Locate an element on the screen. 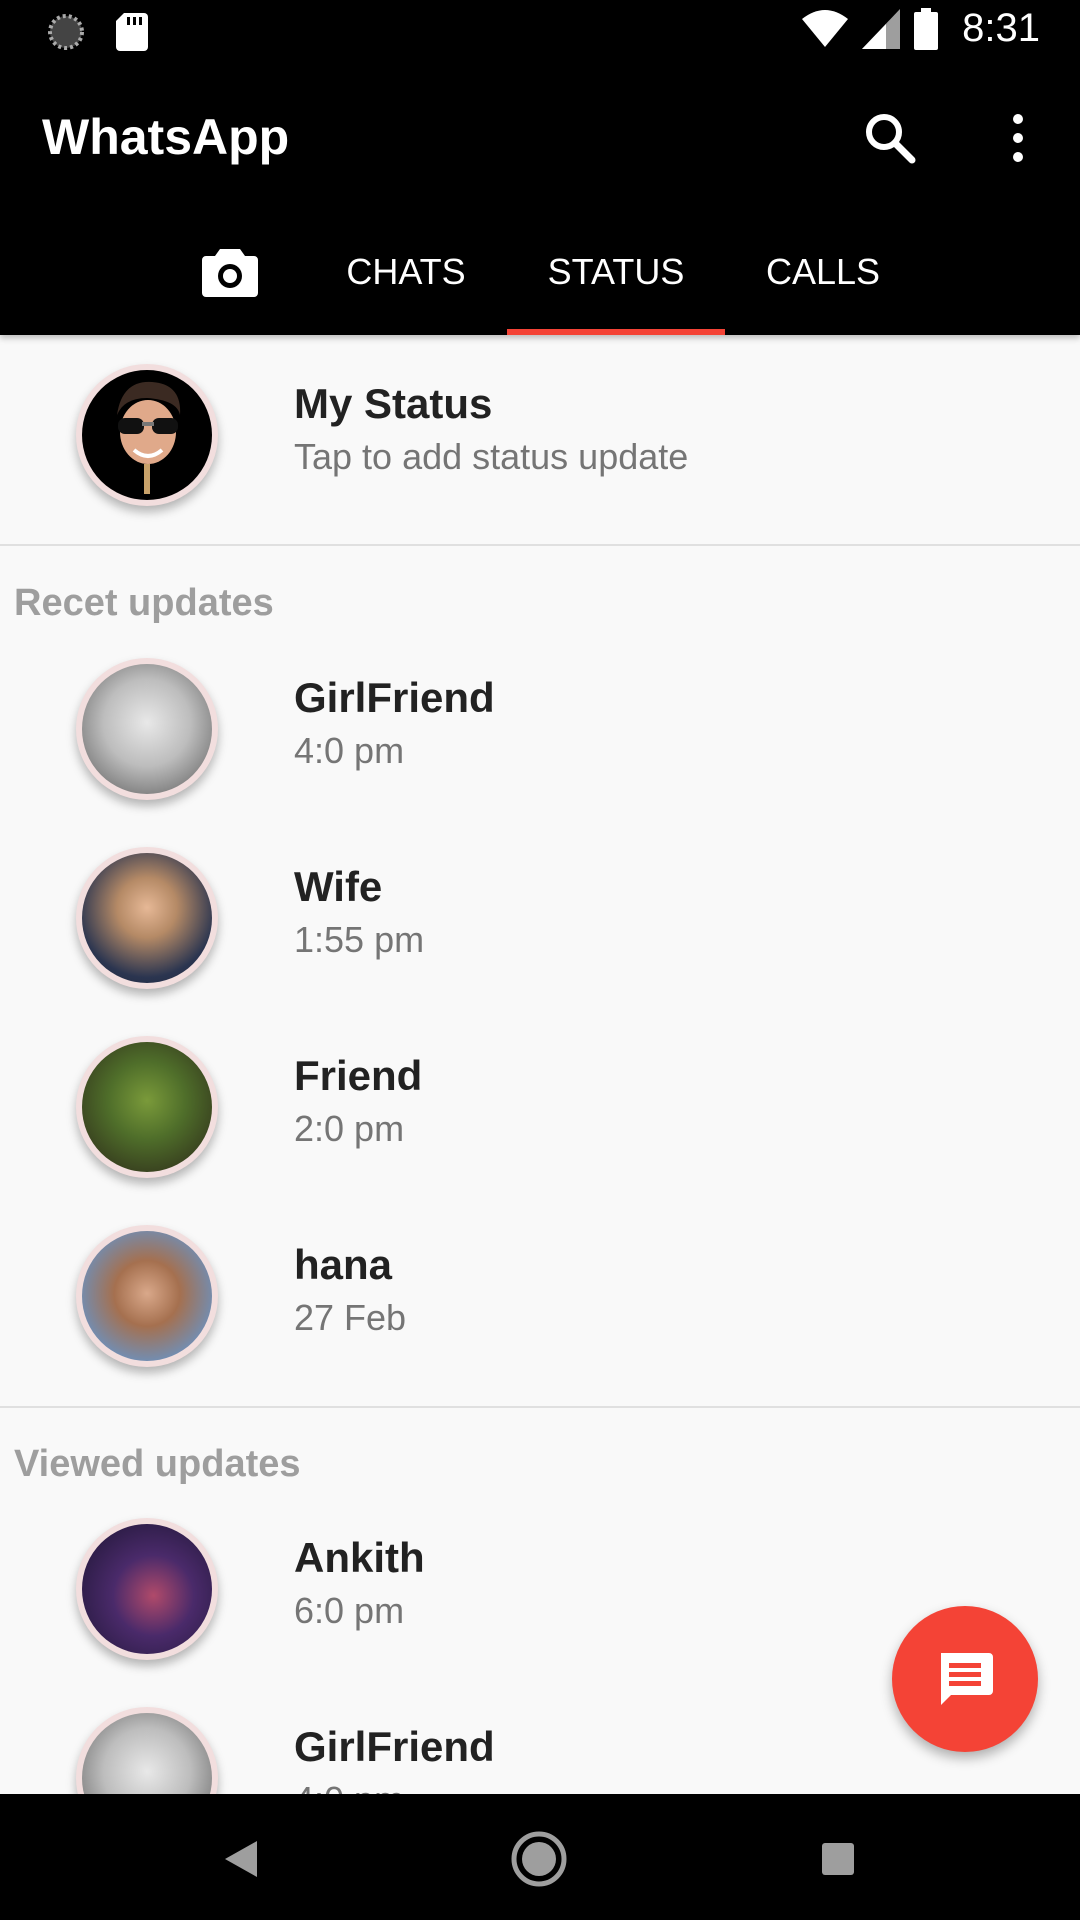 The width and height of the screenshot is (1080, 1920). message-icon is located at coordinates (967, 1679).